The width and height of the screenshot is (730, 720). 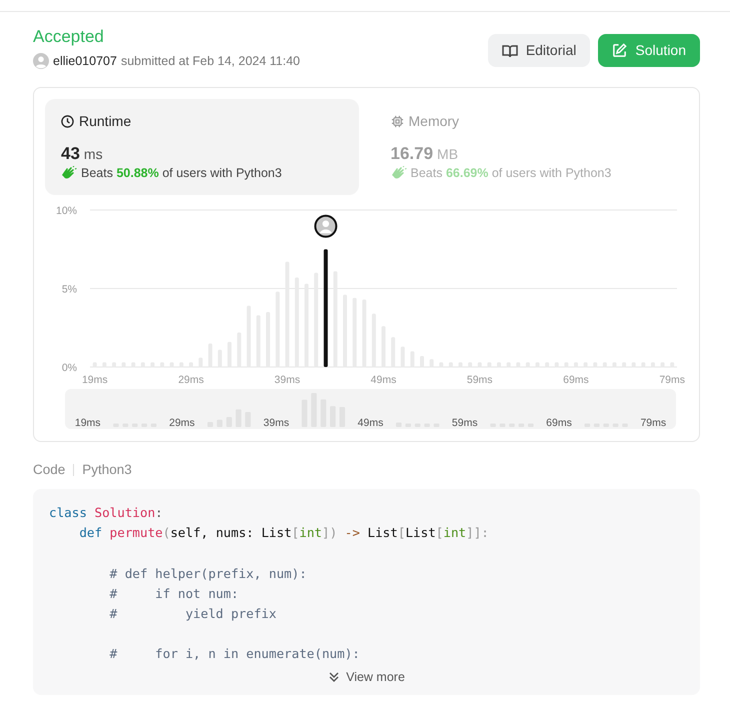 I want to click on code-line: # def helper(prefix, num):, so click(x=208, y=573).